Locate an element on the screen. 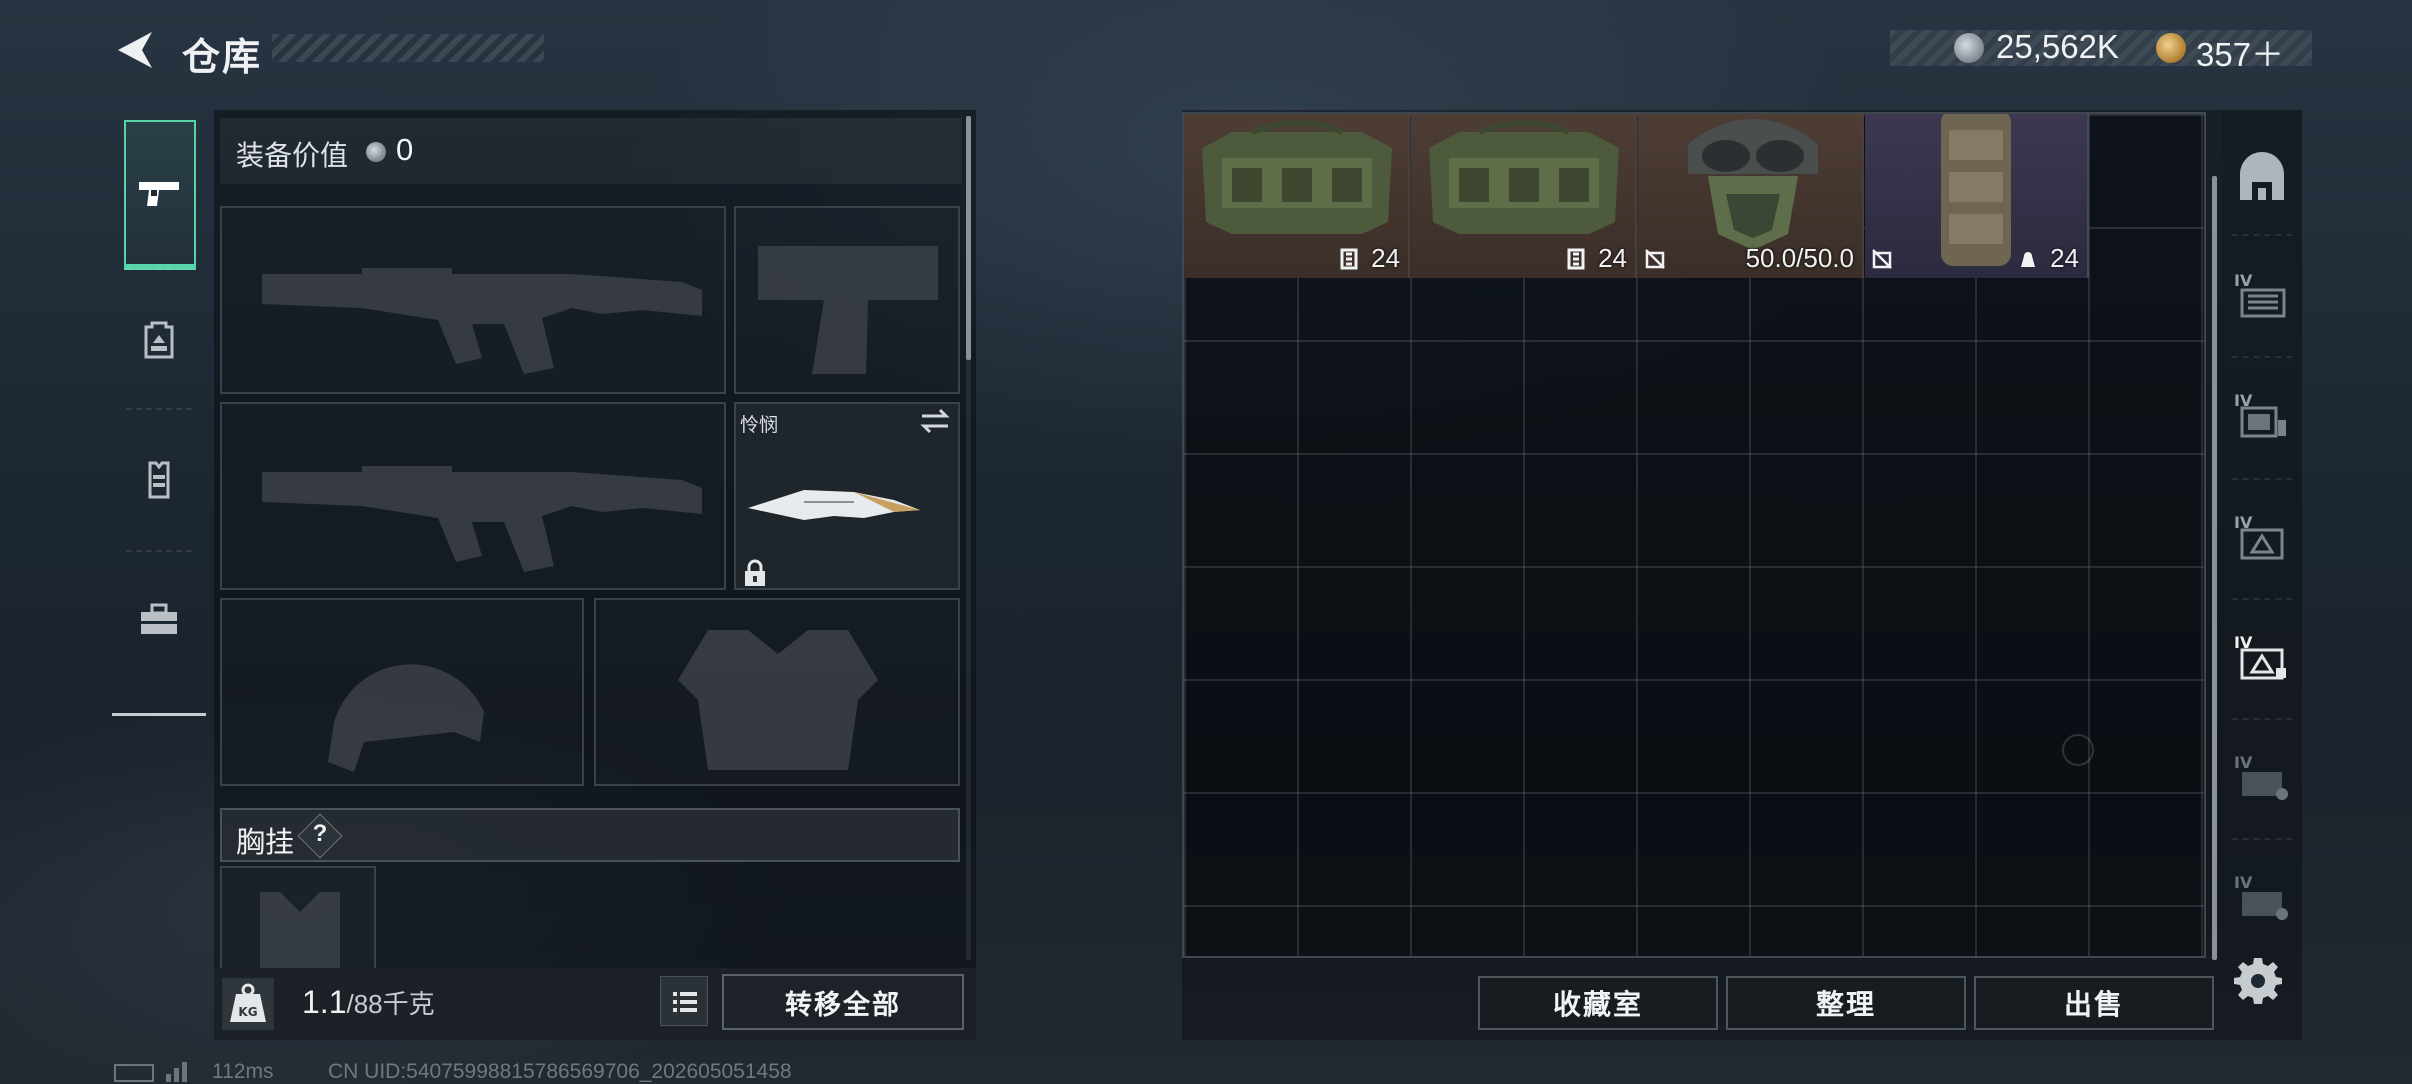 The width and height of the screenshot is (2412, 1084). item-durability: 50.0/50.0 is located at coordinates (1799, 258).